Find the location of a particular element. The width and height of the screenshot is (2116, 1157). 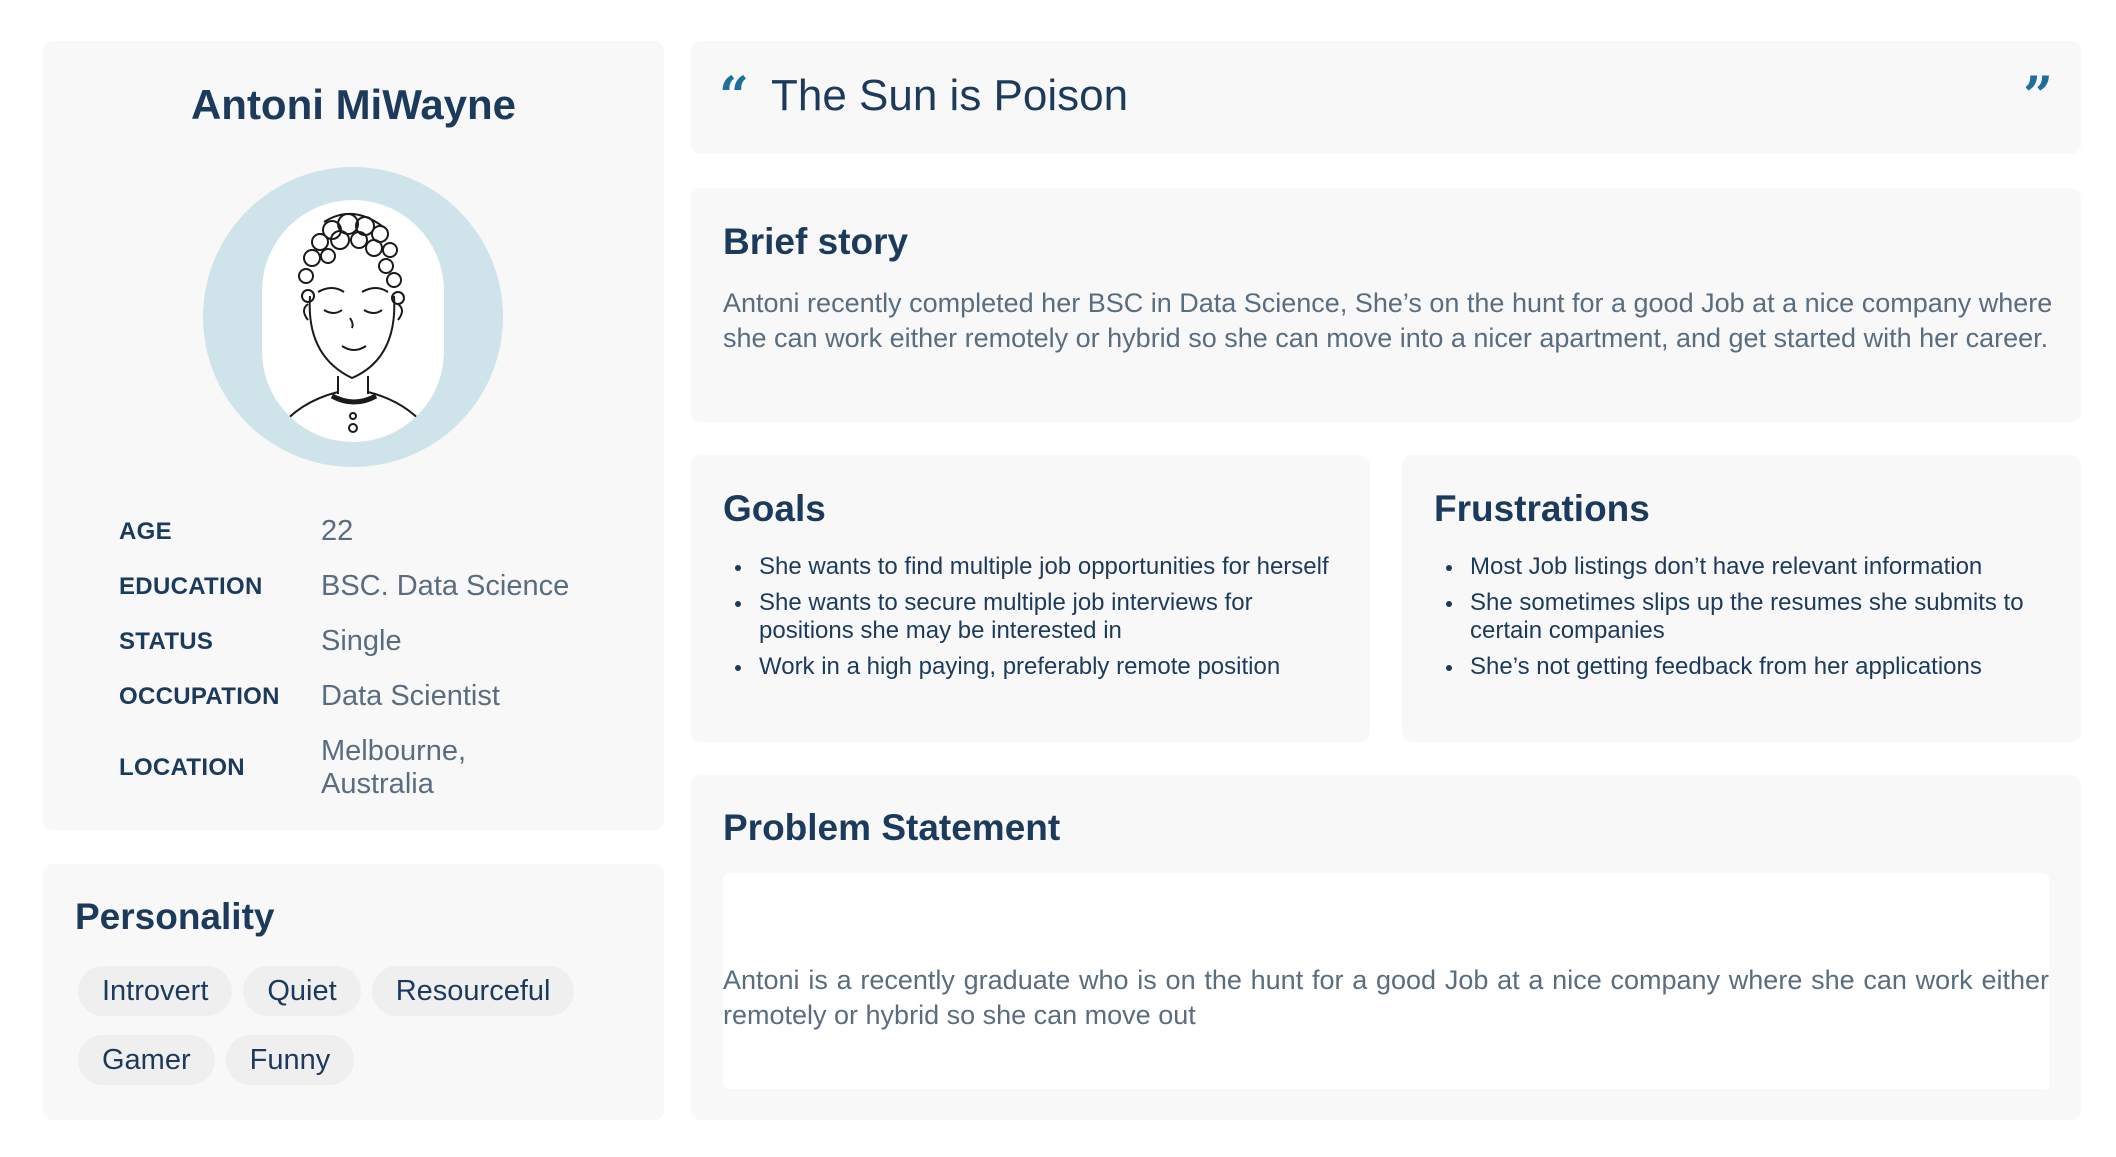

avatar-illustration-icon is located at coordinates (353, 321).